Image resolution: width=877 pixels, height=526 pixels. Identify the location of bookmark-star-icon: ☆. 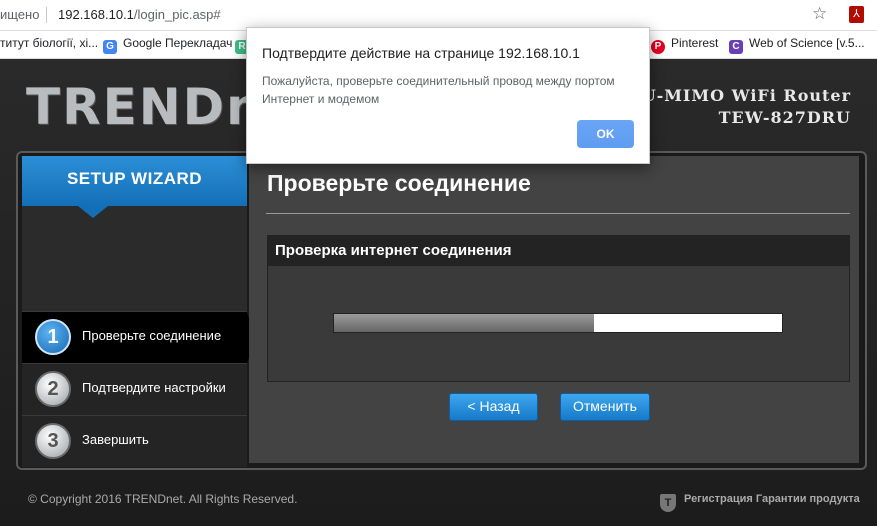
(819, 14).